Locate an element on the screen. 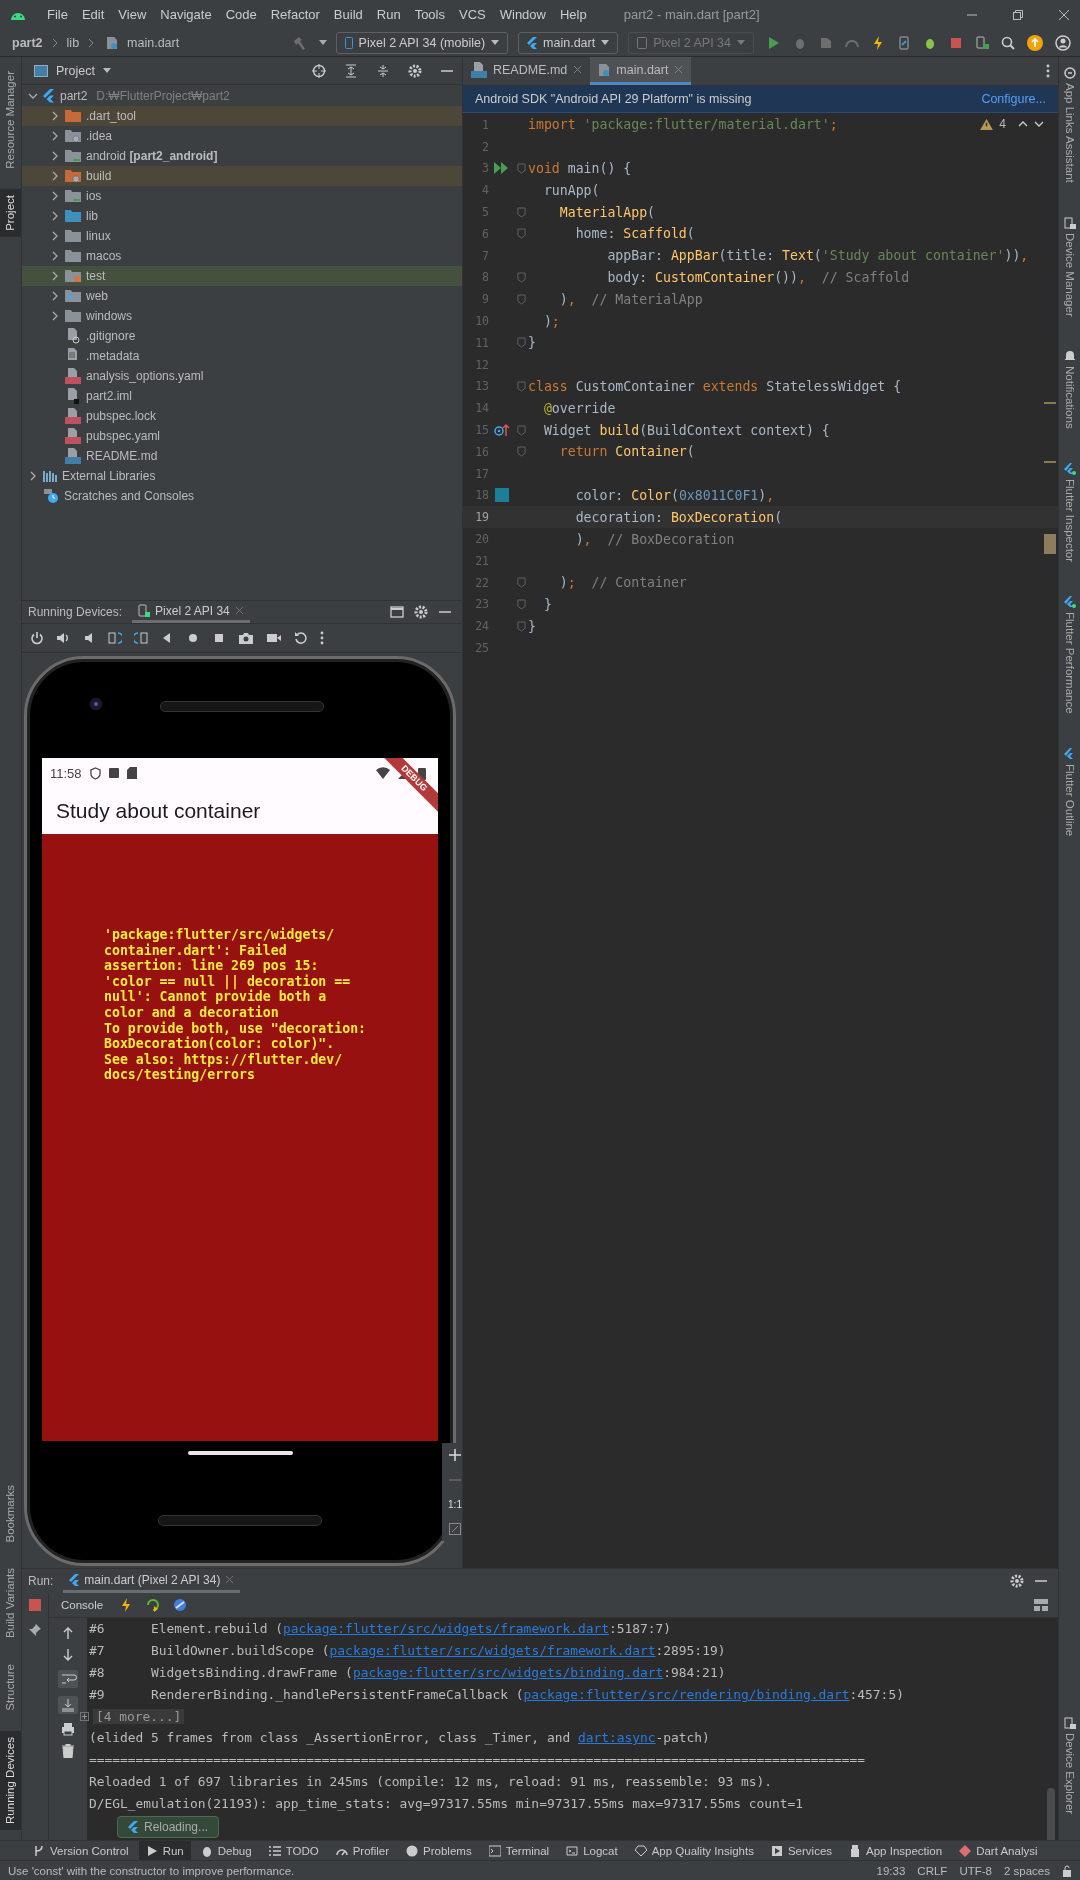 This screenshot has height=1880, width=1080. status-item: 19:33 is located at coordinates (891, 1870).